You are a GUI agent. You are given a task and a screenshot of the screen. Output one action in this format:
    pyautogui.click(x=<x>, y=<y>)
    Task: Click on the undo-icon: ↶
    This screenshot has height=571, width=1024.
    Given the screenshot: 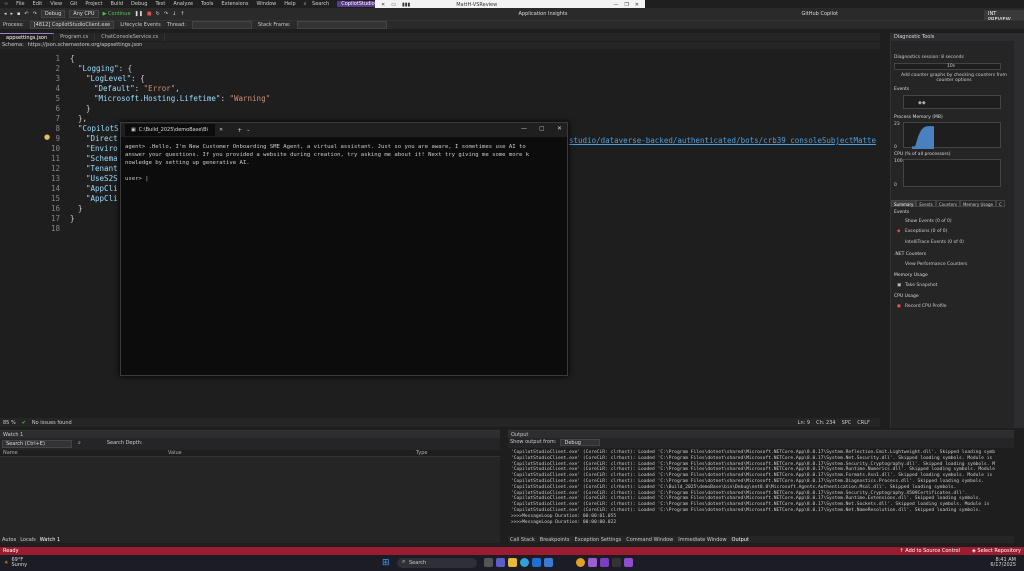 What is the action you would take?
    pyautogui.click(x=26, y=14)
    